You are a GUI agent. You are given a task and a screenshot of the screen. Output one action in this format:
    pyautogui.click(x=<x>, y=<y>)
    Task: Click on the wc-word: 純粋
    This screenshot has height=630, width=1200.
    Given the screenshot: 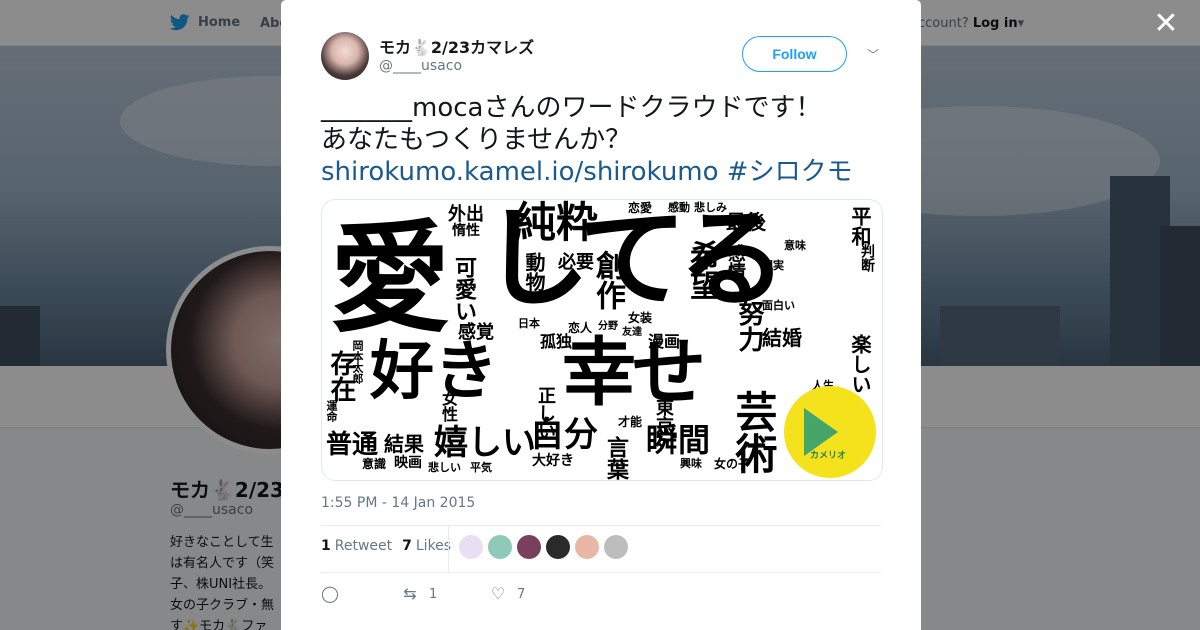 What is the action you would take?
    pyautogui.click(x=556, y=223)
    